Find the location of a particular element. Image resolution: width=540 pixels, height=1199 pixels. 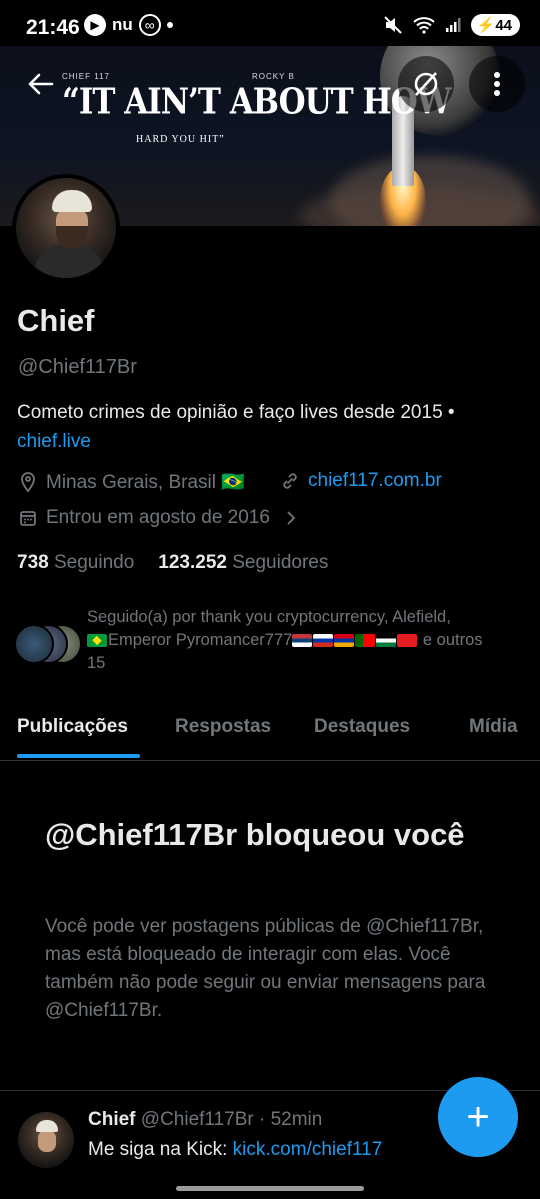

following-number: 738 is located at coordinates (33, 562).